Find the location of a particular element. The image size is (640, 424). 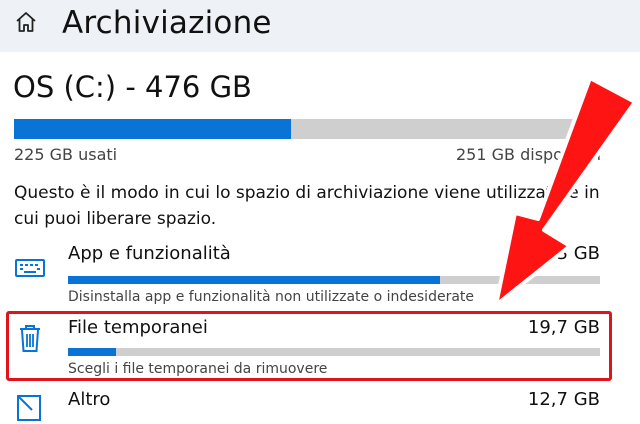

used-label: 225 GB usati is located at coordinates (66, 154).